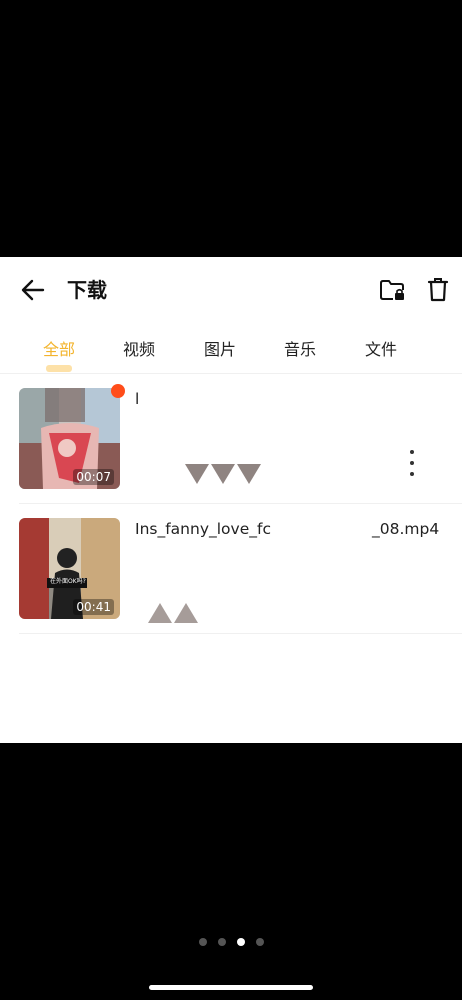  What do you see at coordinates (231, 290) in the screenshot?
I see `header: 下载` at bounding box center [231, 290].